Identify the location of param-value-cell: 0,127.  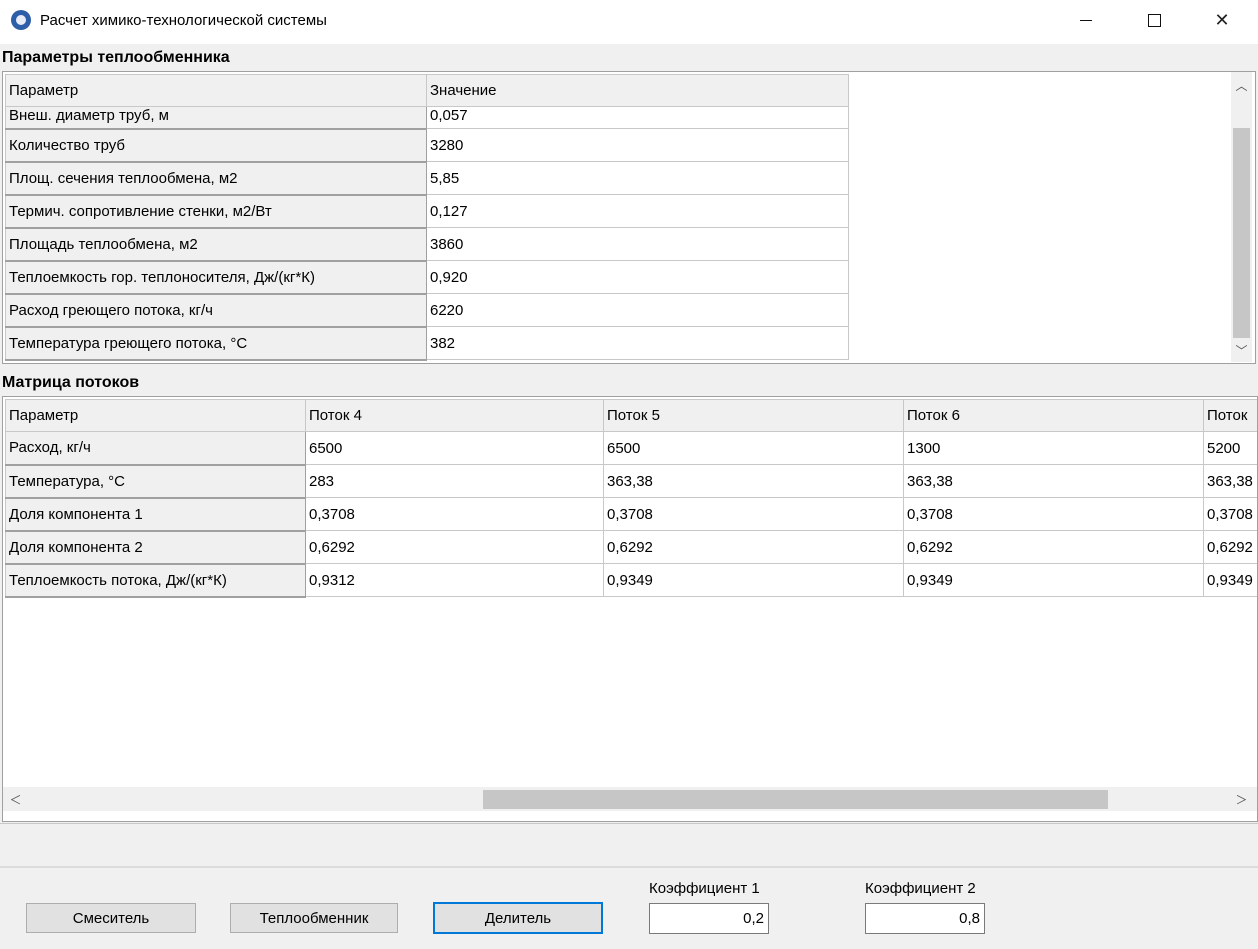
(637, 211).